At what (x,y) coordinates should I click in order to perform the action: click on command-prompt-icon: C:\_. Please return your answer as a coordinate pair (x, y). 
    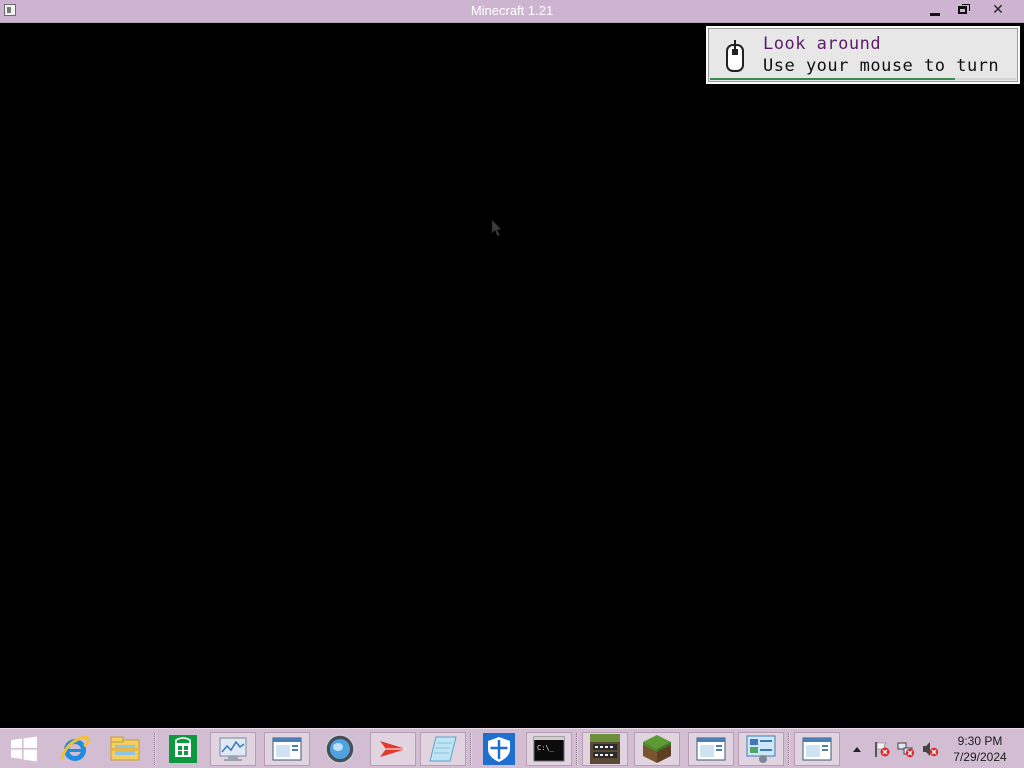
    Looking at the image, I should click on (549, 749).